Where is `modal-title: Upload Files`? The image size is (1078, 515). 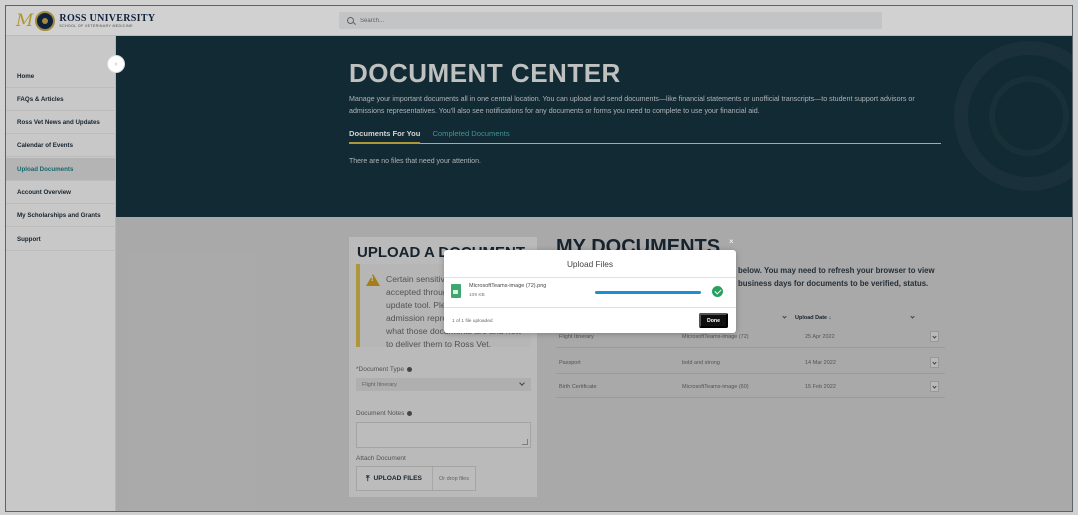 modal-title: Upload Files is located at coordinates (590, 264).